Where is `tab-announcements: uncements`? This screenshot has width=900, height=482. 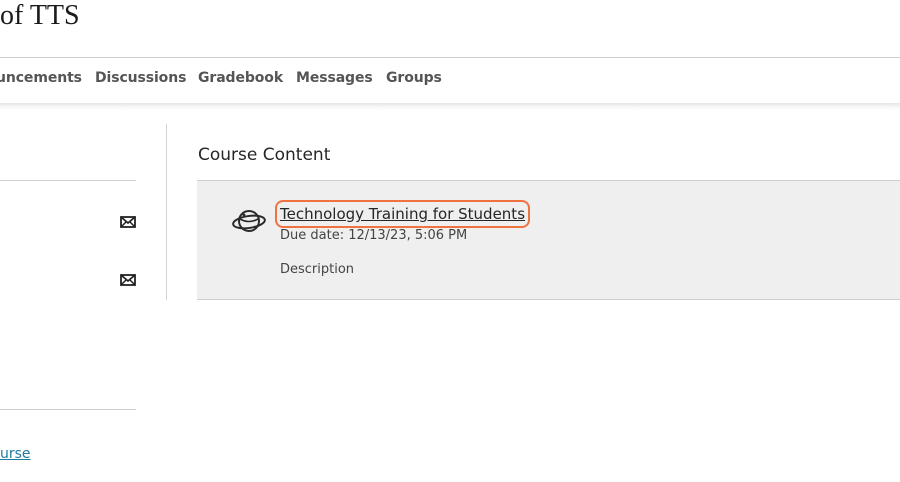
tab-announcements: uncements is located at coordinates (41, 78).